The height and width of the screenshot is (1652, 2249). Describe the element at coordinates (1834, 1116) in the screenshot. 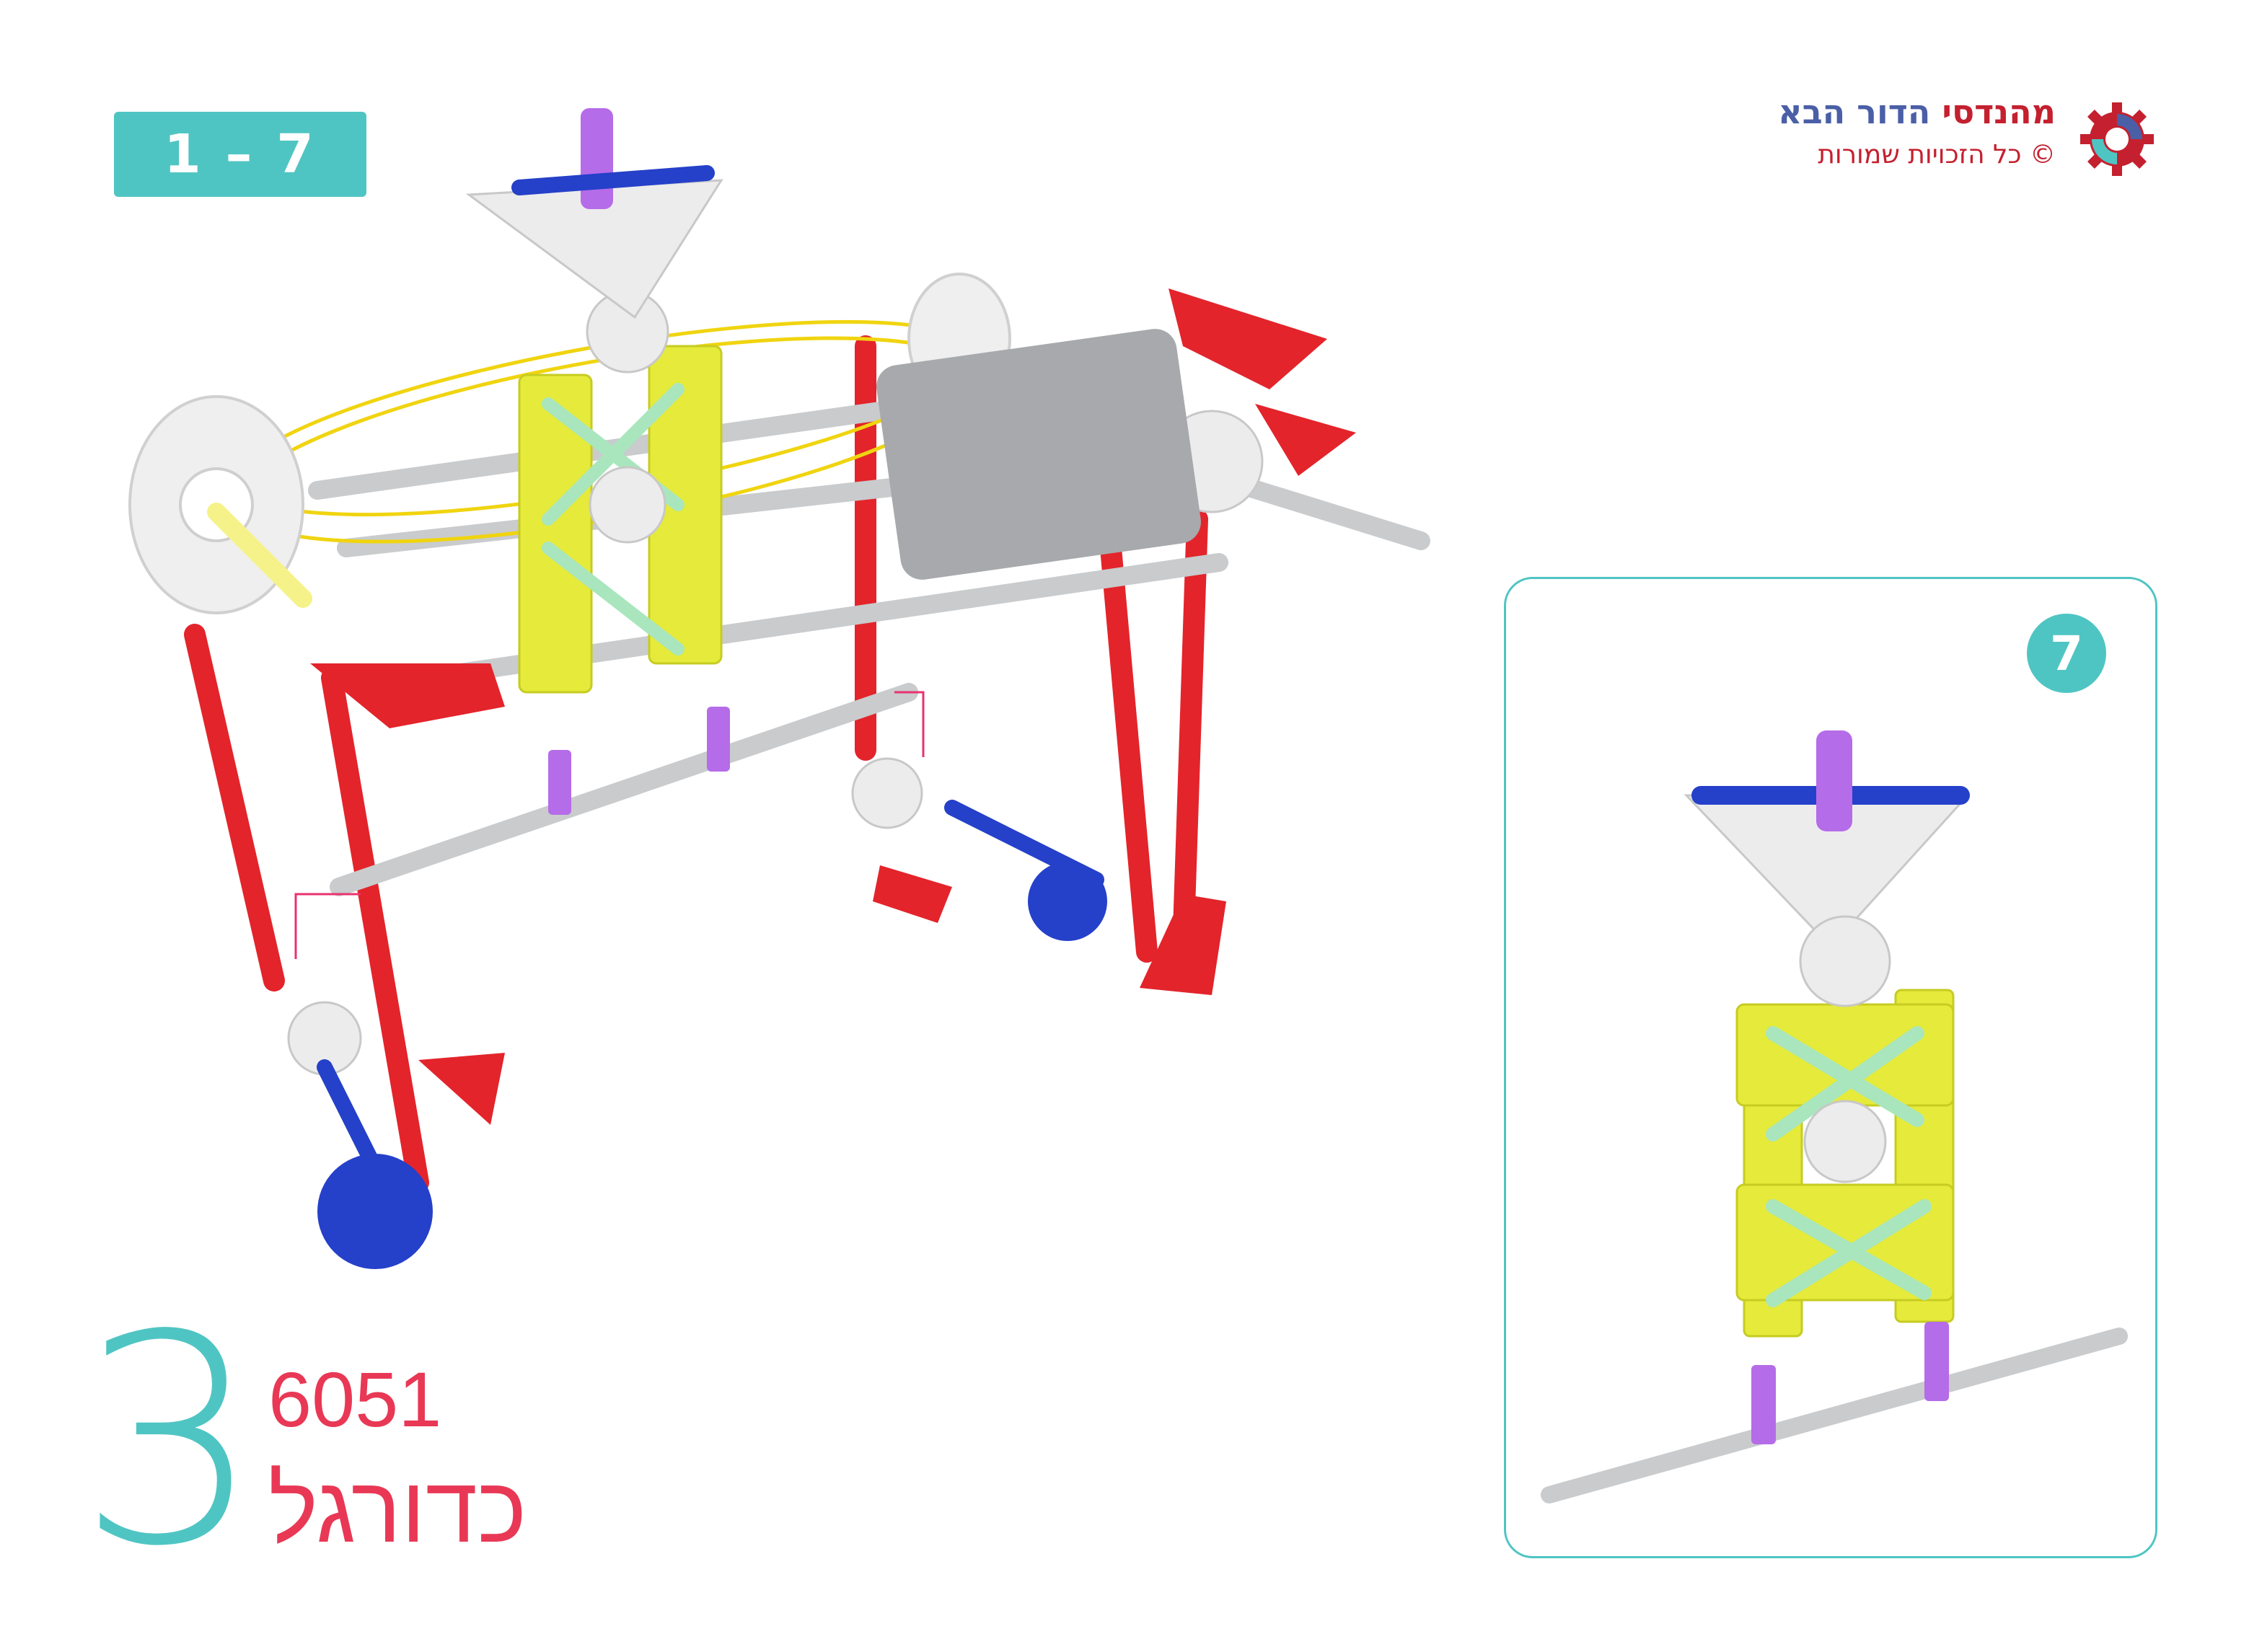

I see `detail-step-illustration` at that location.